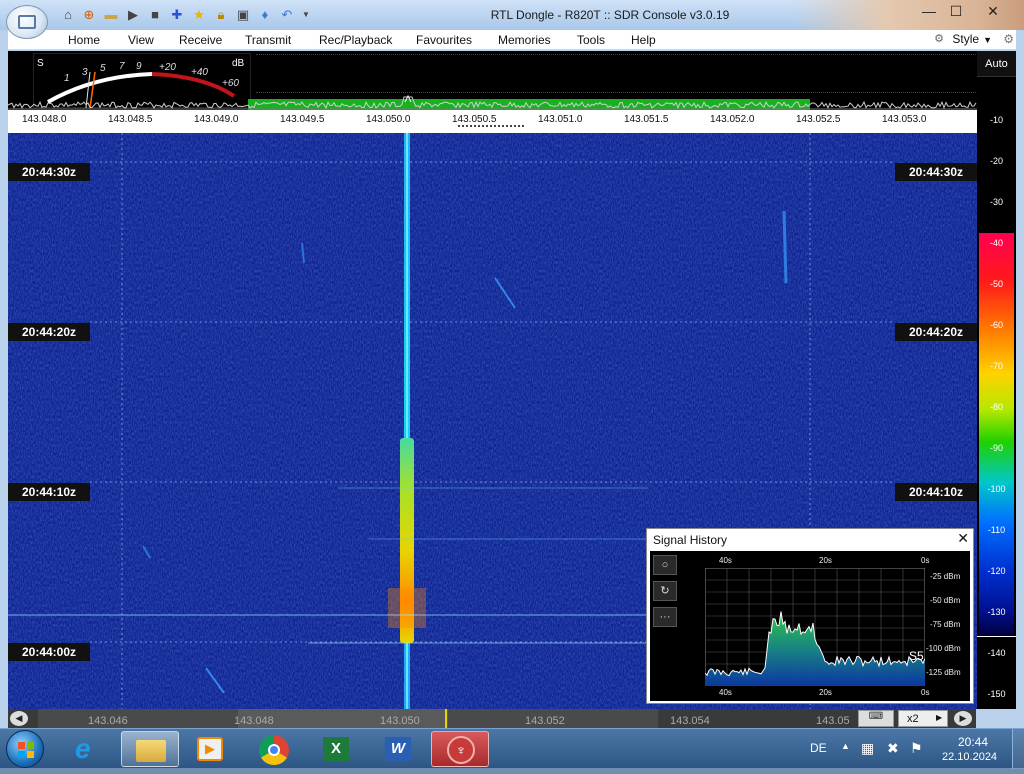 Image resolution: width=1024 pixels, height=774 pixels. Describe the element at coordinates (130, 119) in the screenshot. I see `freq-tick-label: 143.048.5` at that location.